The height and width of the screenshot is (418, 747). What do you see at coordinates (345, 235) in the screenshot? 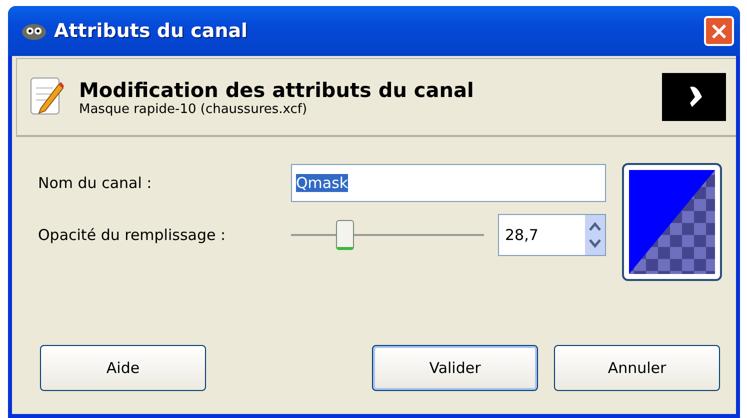
I see `slider-thumb` at bounding box center [345, 235].